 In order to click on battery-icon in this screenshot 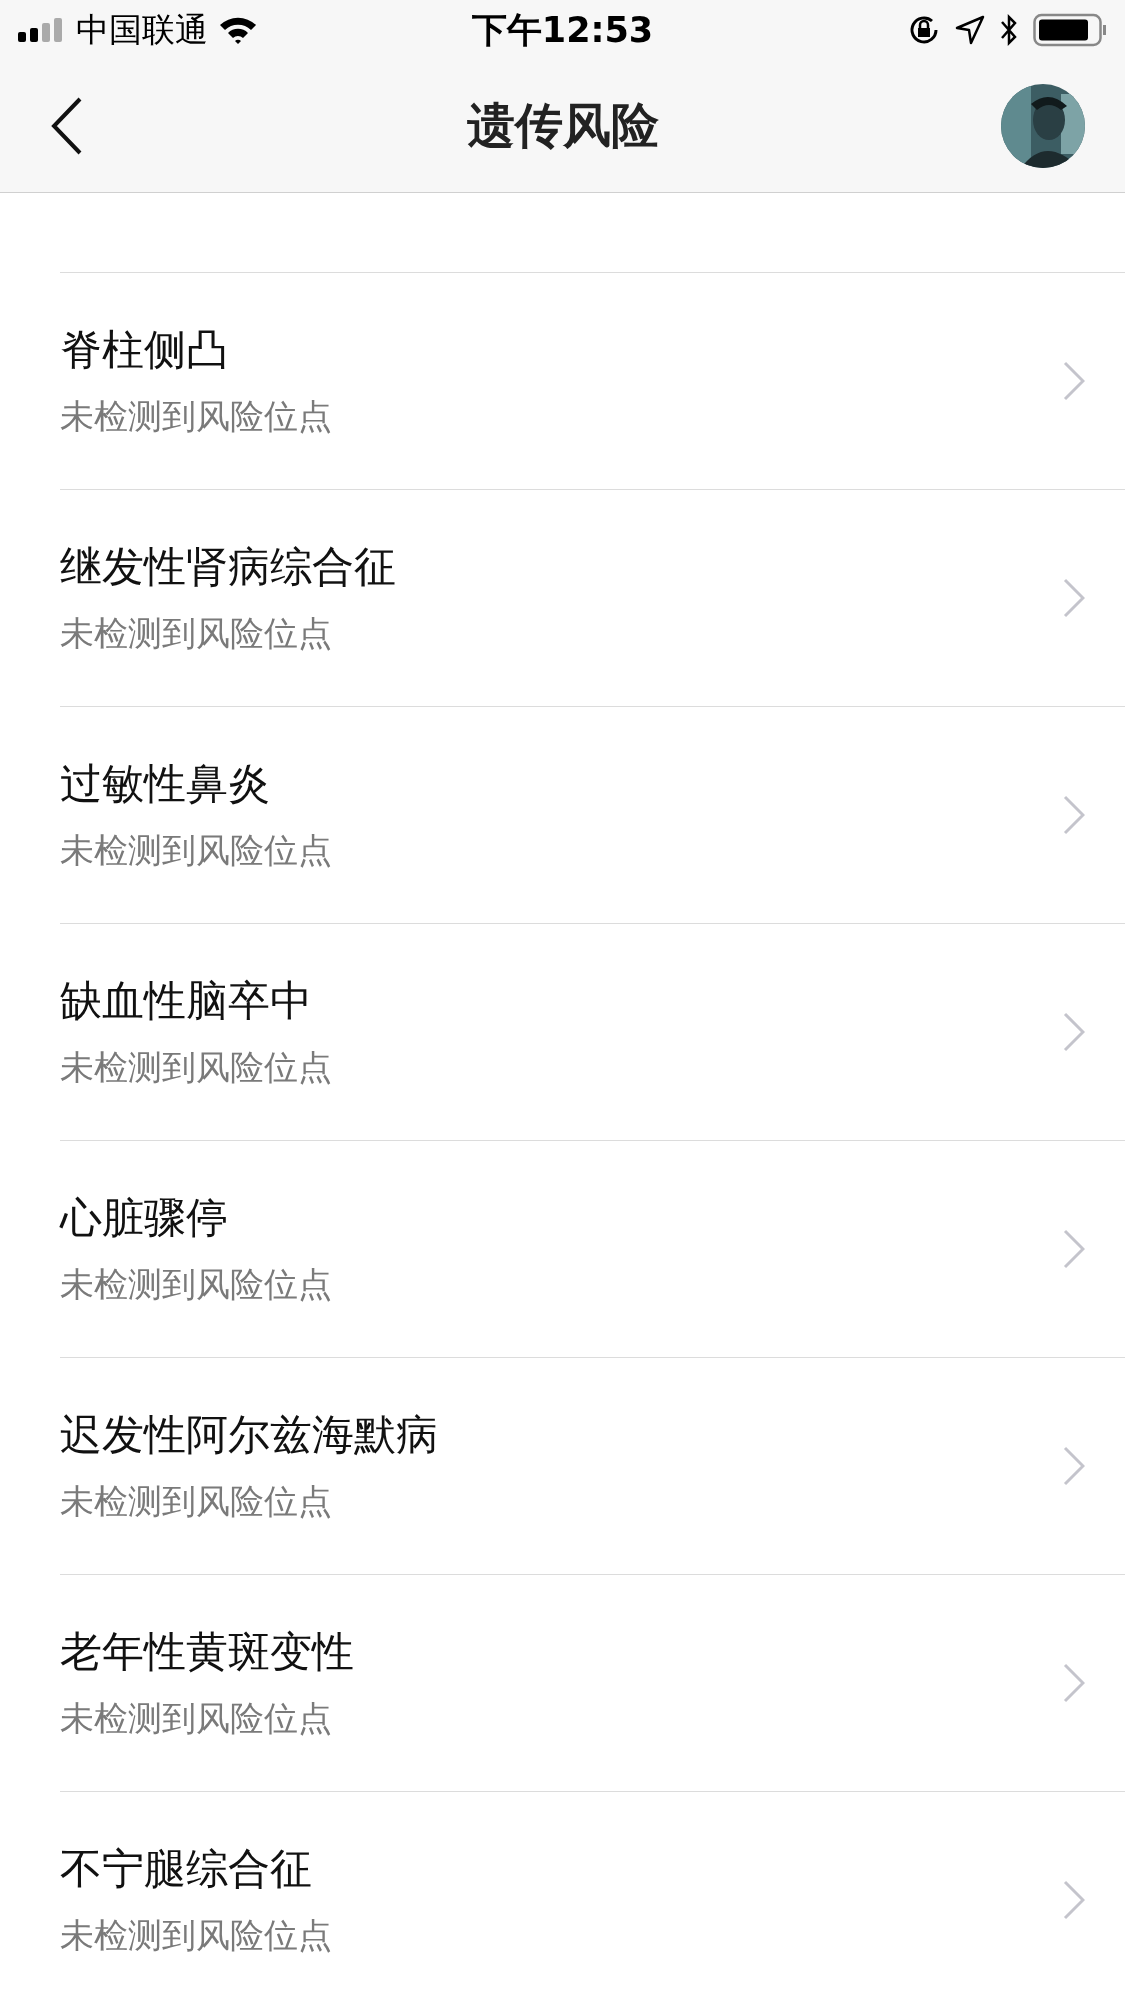, I will do `click(1070, 30)`.